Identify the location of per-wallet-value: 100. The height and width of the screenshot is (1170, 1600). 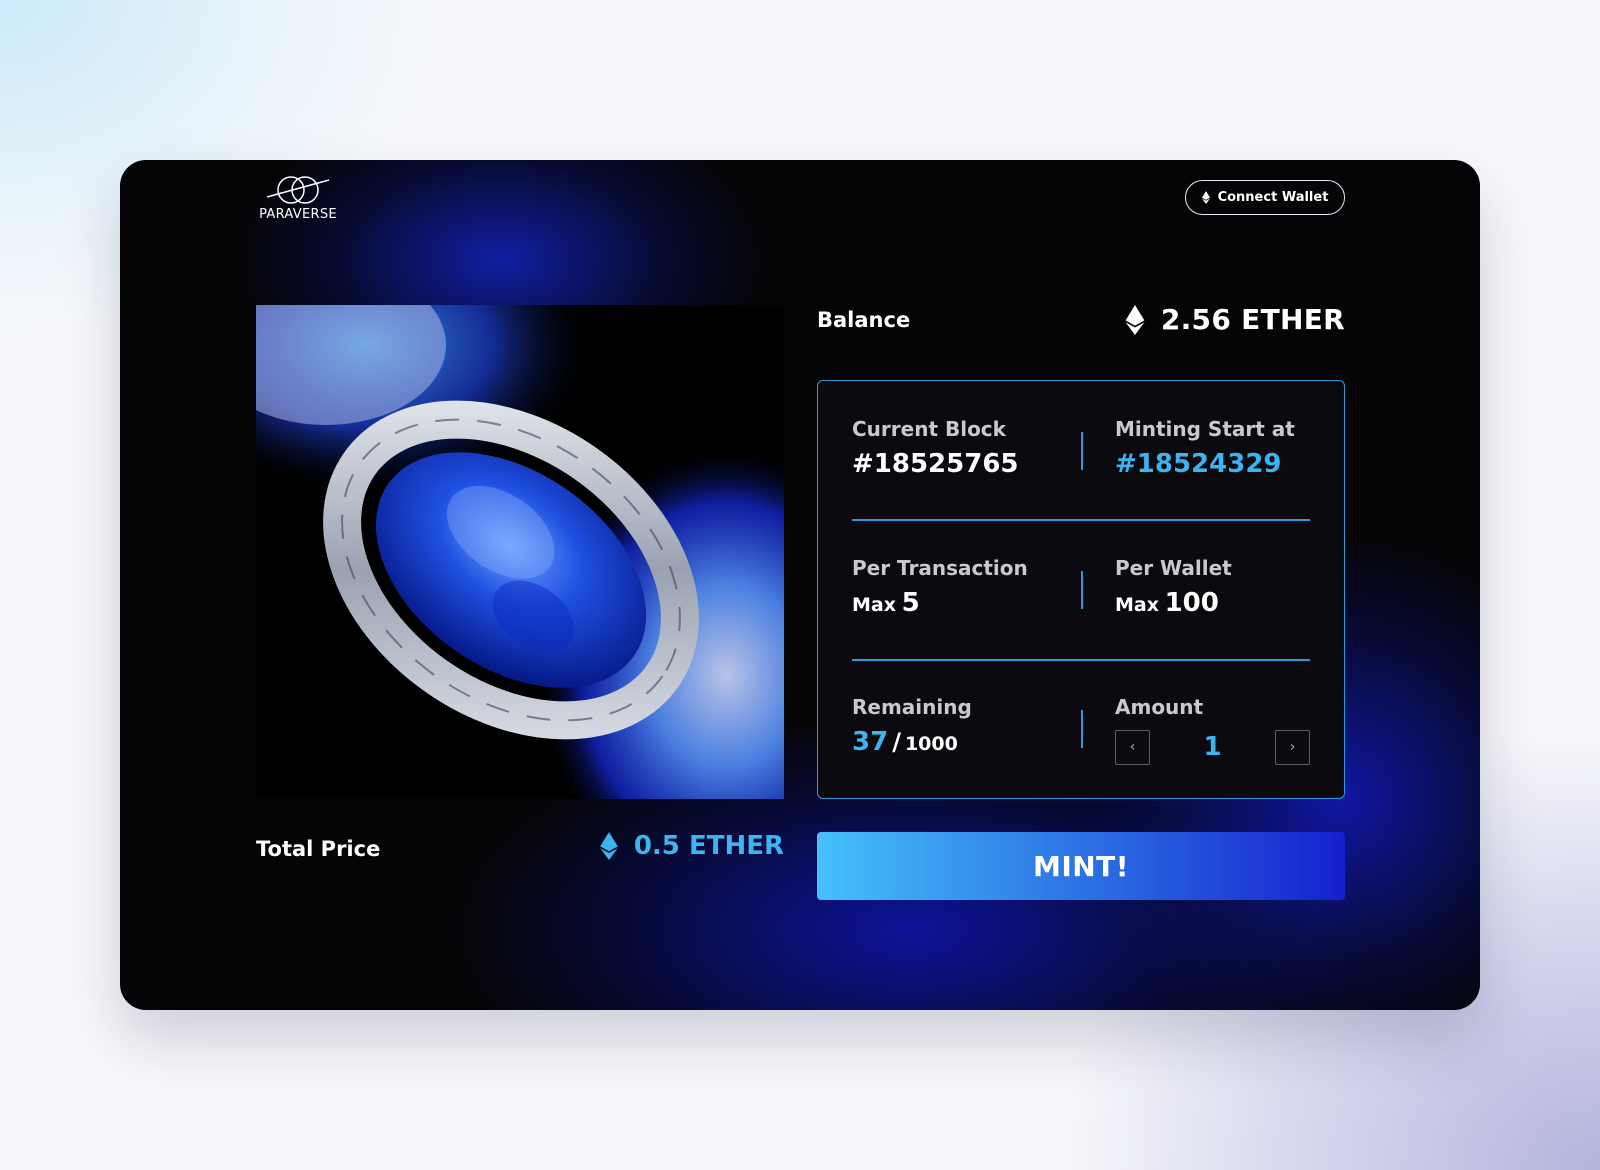
(1191, 603).